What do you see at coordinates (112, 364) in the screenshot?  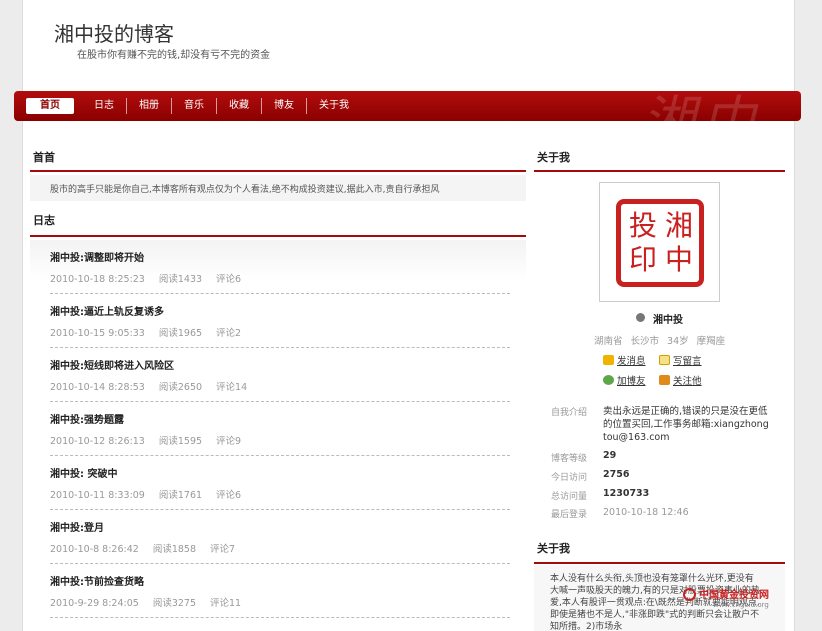 I see `post-title: 湘中投:短线即将进入风险区` at bounding box center [112, 364].